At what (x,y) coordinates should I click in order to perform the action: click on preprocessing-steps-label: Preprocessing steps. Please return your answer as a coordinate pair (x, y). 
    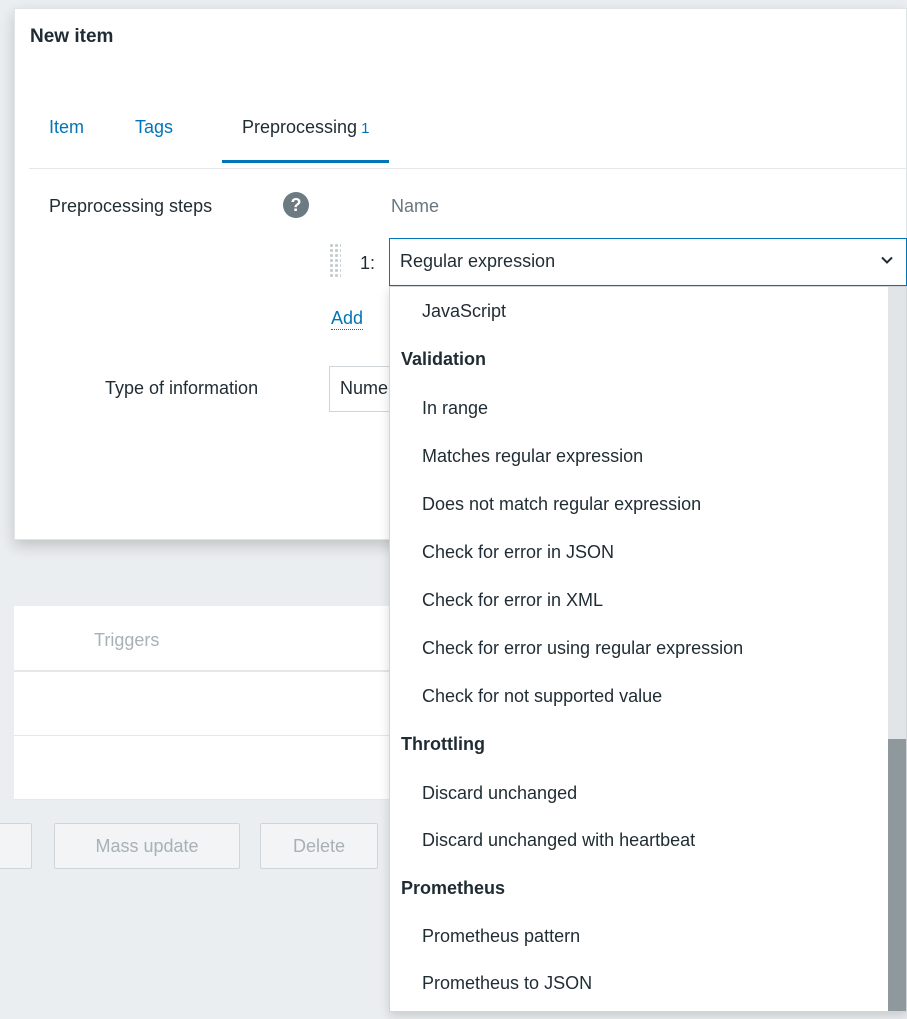
    Looking at the image, I should click on (131, 206).